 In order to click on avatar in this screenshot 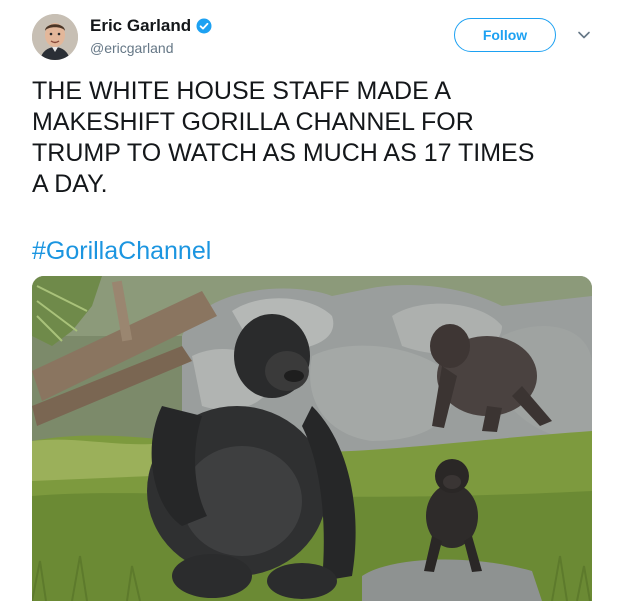, I will do `click(55, 37)`.